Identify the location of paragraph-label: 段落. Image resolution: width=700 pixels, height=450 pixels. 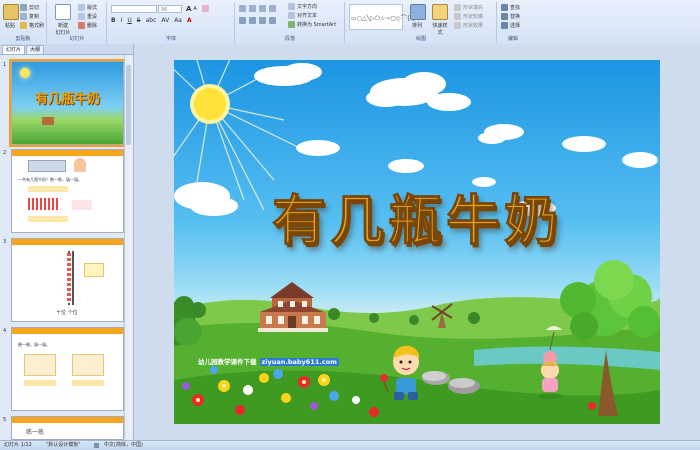
(289, 39).